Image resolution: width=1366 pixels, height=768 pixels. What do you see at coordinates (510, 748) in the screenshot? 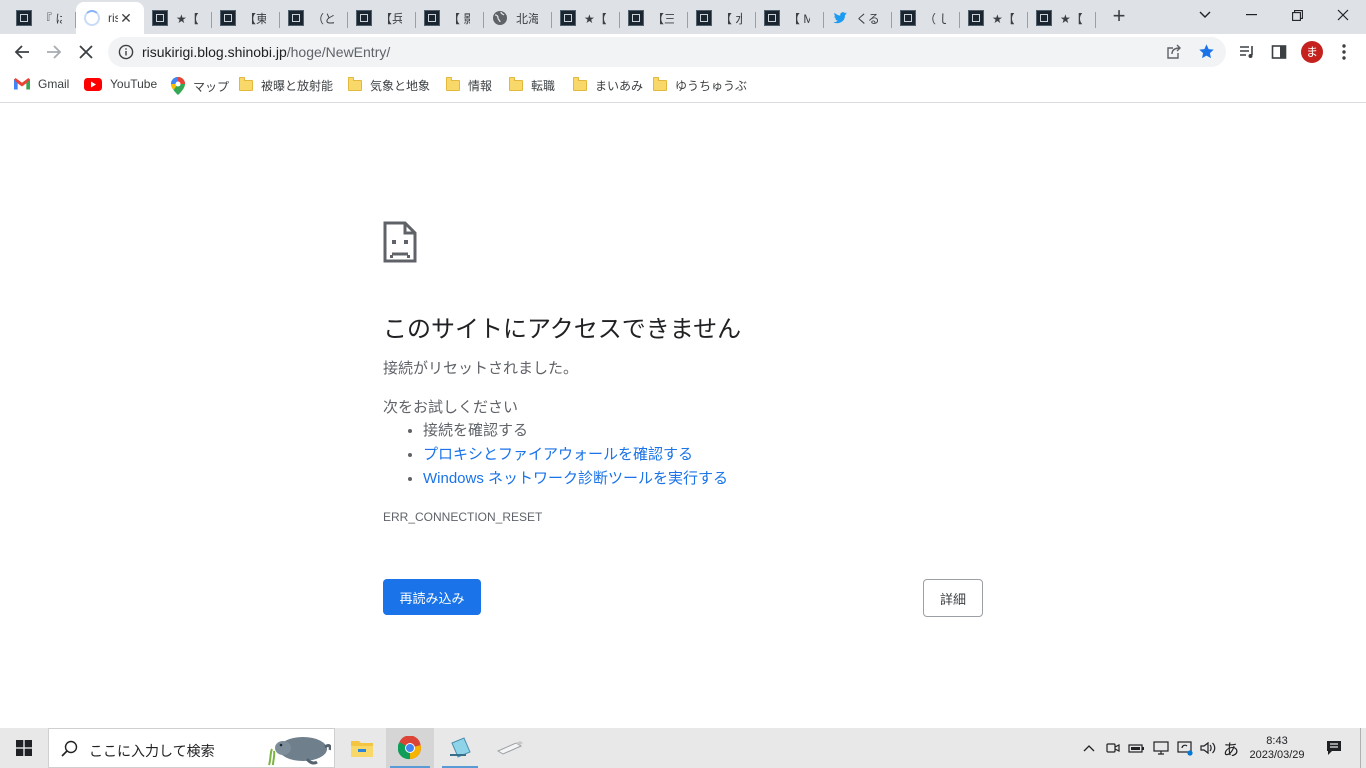
I see `taskbar-app-usb` at bounding box center [510, 748].